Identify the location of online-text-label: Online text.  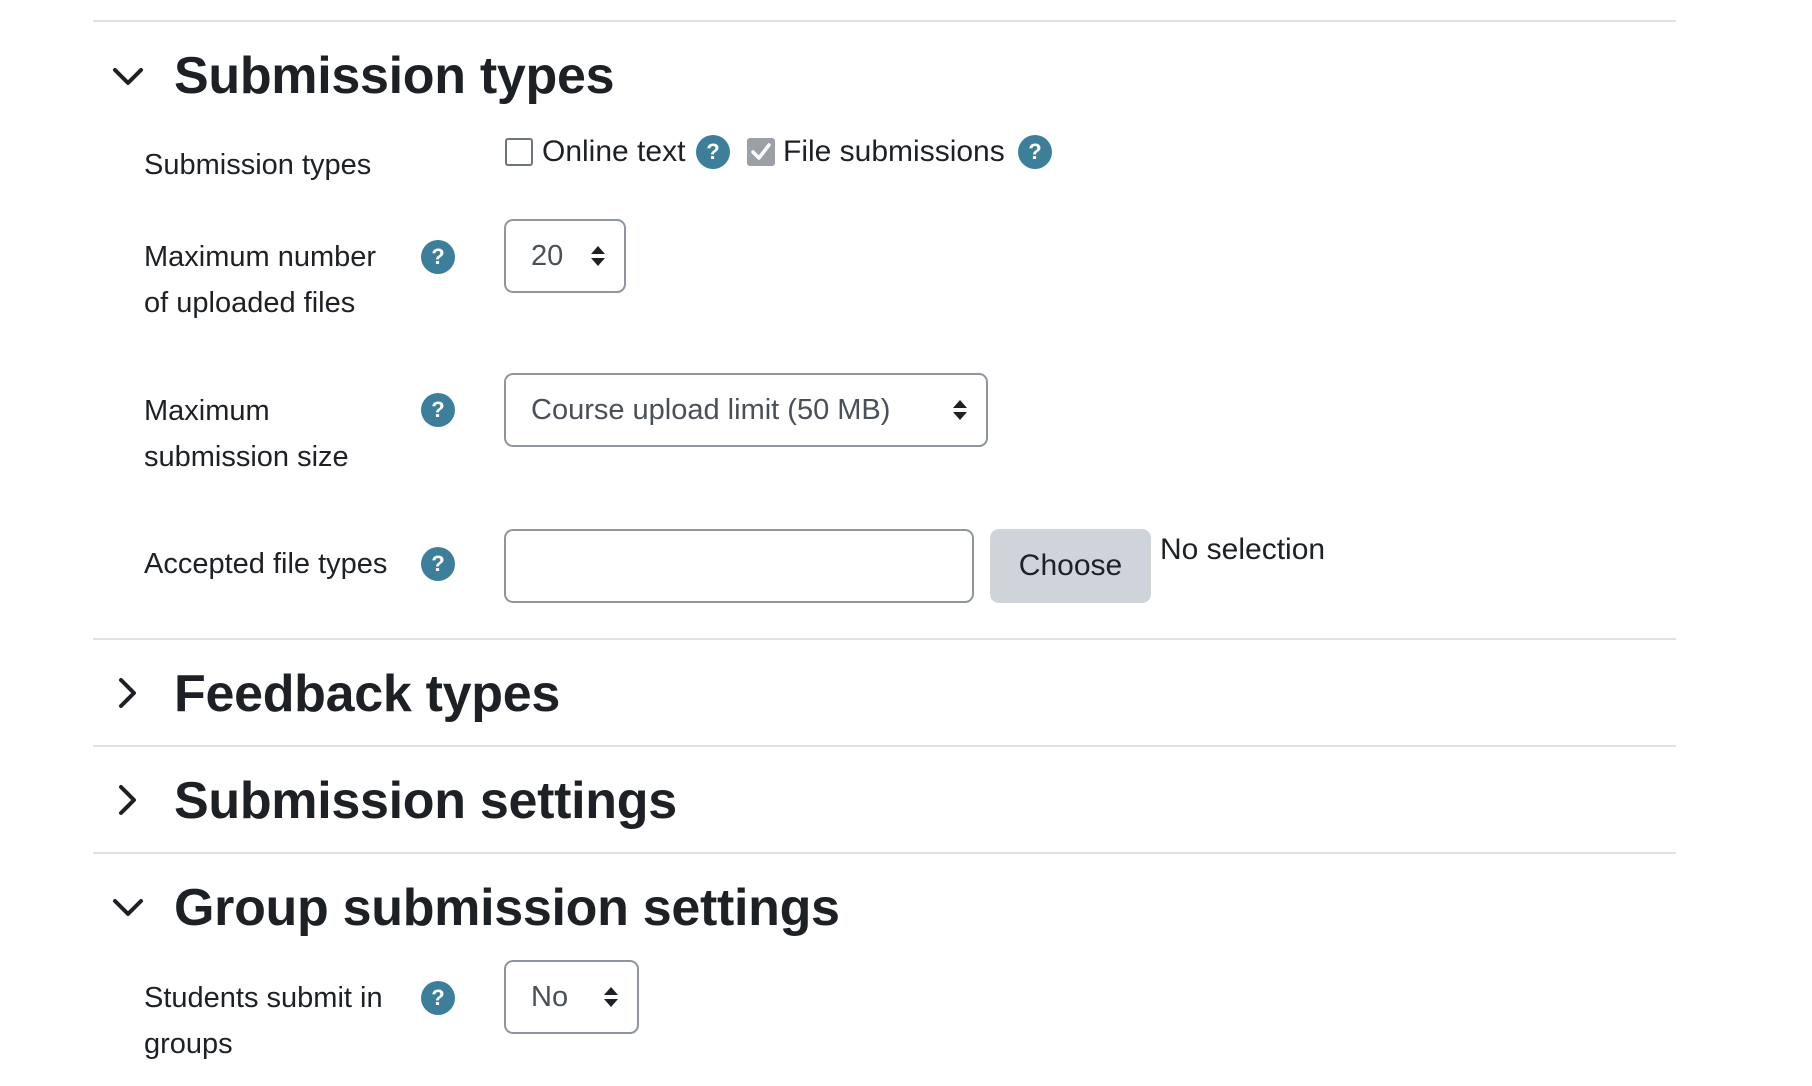
(613, 152).